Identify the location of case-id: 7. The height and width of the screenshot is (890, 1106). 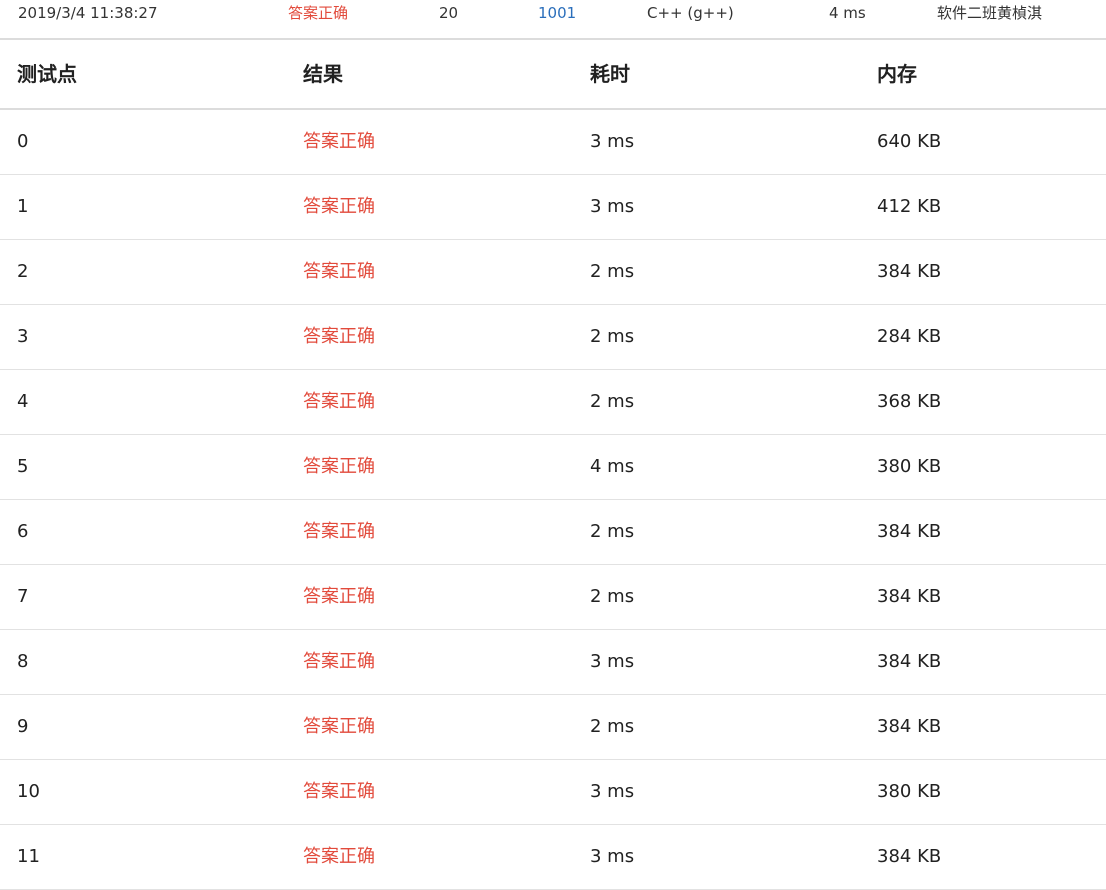
(23, 596).